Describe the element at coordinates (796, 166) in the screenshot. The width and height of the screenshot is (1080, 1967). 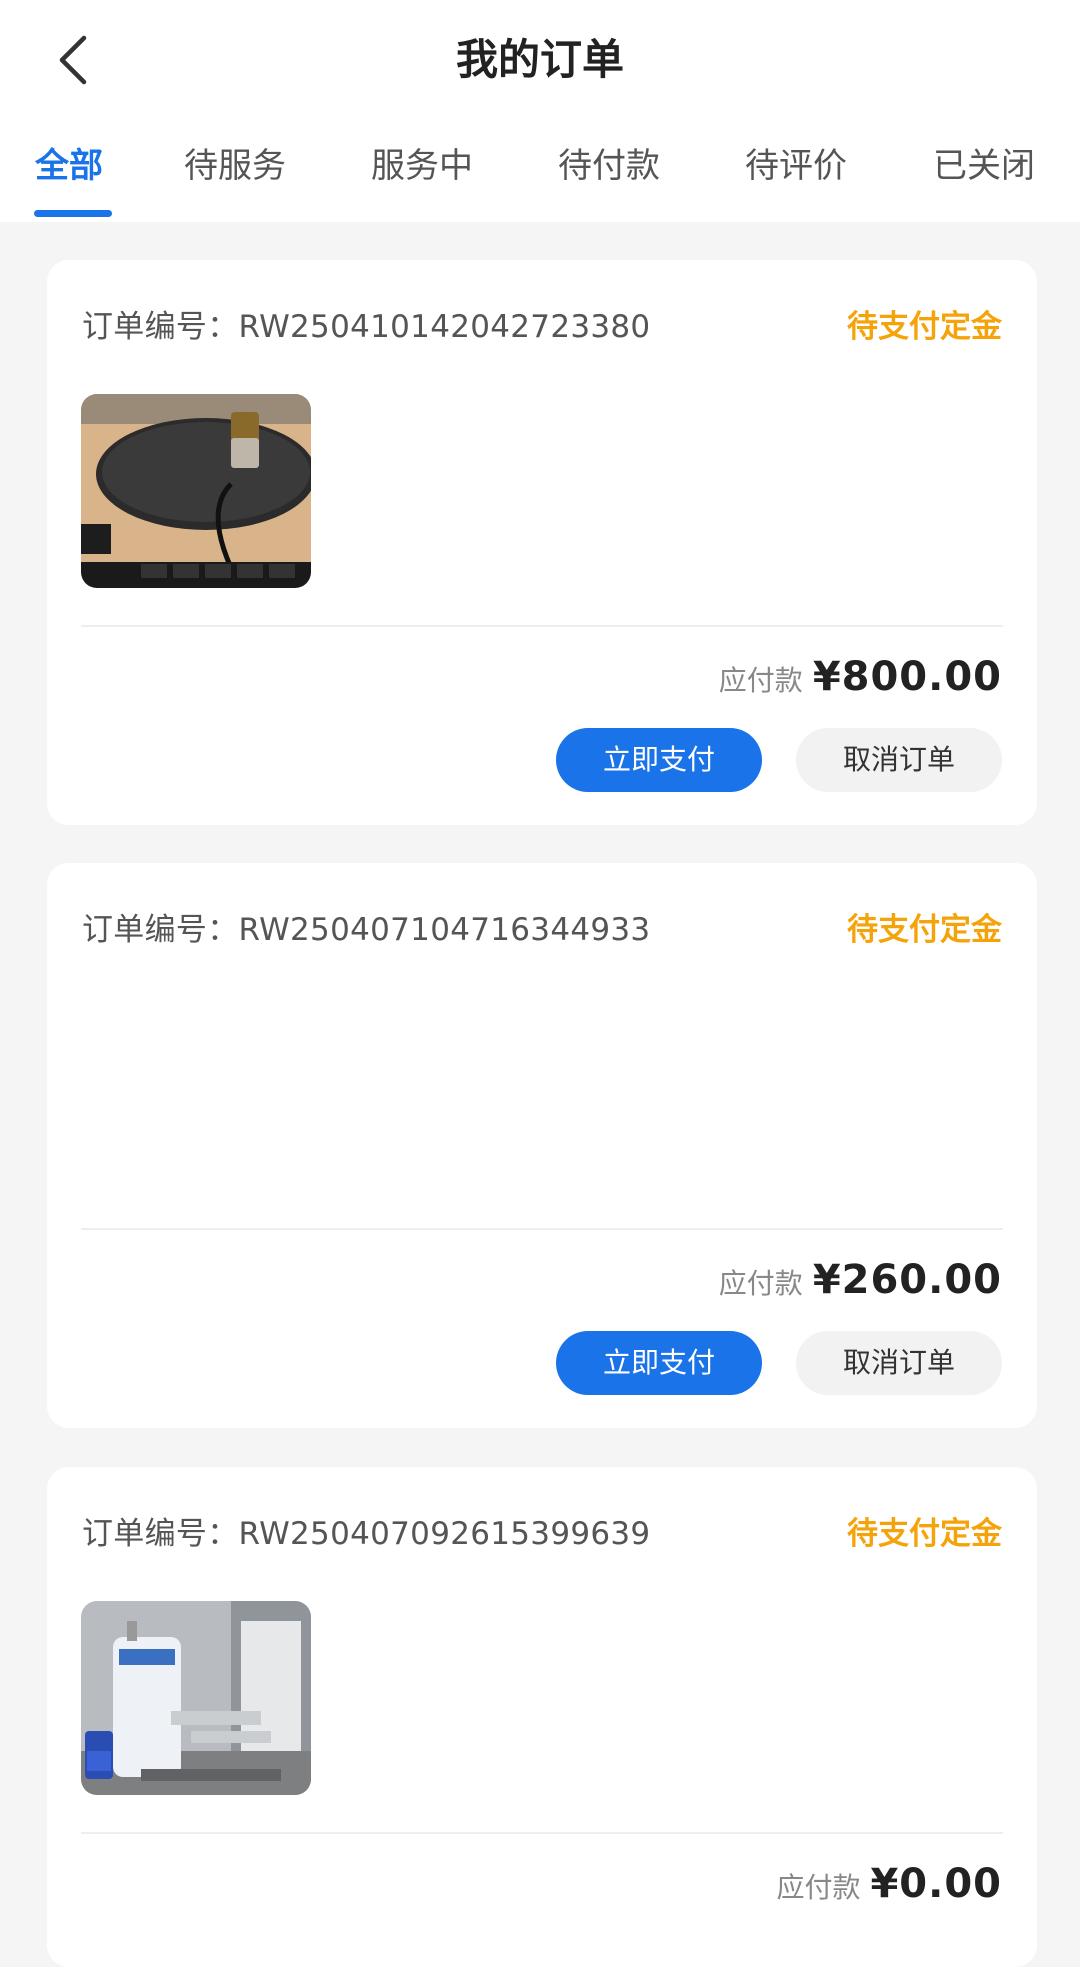
I see `tab-pending-review: 待评价` at that location.